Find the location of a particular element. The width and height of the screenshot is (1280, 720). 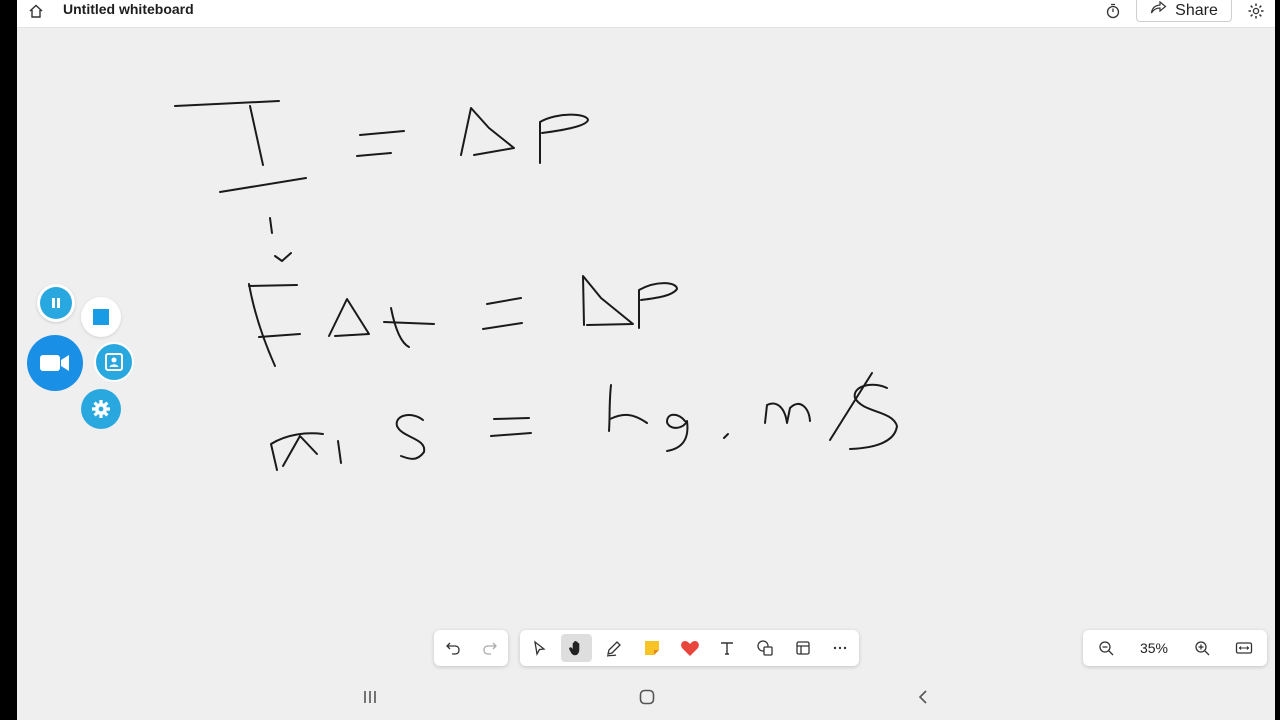

gear-icon is located at coordinates (101, 409).